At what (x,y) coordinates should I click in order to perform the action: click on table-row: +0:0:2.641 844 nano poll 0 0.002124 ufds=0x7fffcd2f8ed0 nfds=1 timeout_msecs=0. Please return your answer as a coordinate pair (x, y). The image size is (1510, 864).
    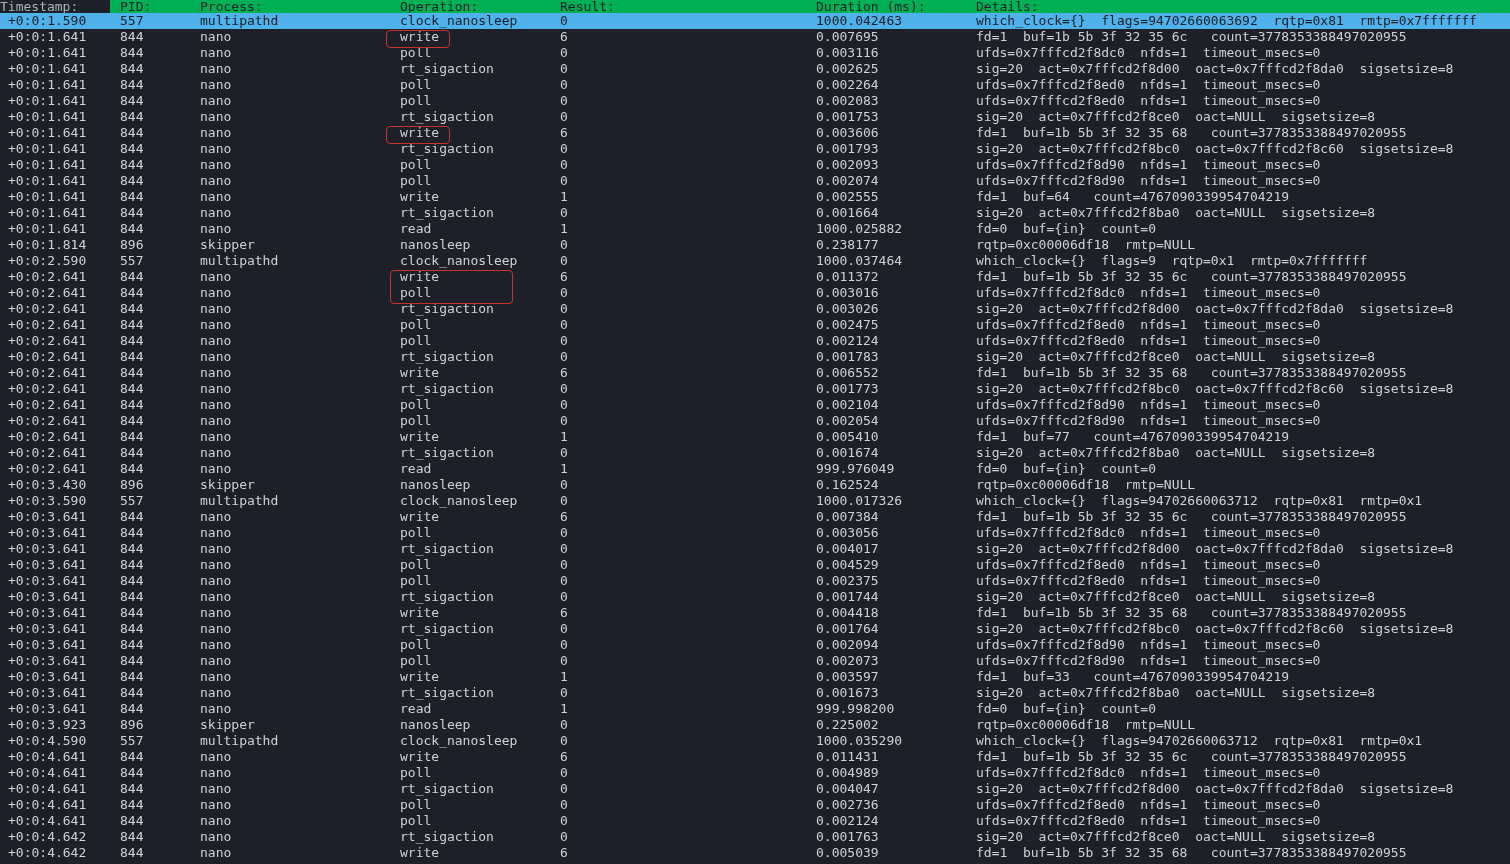
    Looking at the image, I should click on (755, 341).